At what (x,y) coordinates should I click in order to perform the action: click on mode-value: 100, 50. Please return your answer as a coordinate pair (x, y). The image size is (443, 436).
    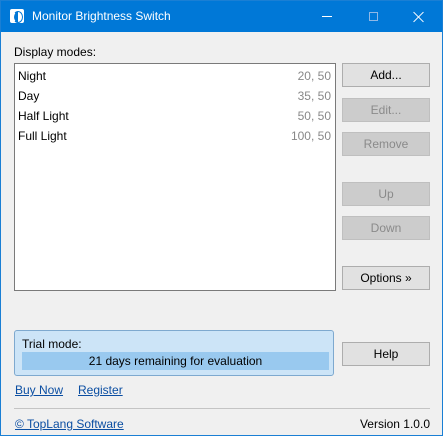
    Looking at the image, I should click on (310, 136).